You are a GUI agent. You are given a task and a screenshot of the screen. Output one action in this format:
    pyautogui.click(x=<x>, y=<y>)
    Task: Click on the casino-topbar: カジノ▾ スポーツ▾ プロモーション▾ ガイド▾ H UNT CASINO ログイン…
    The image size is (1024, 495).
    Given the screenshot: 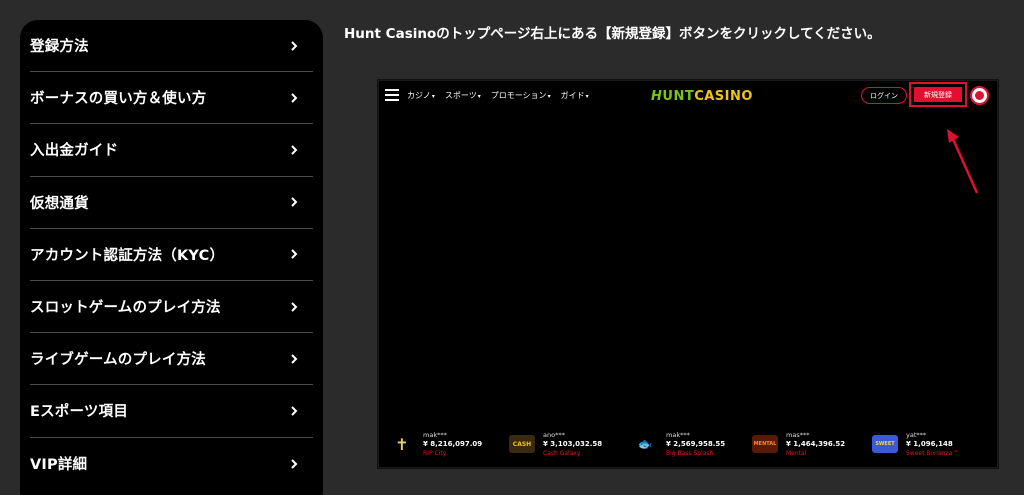 What is the action you would take?
    pyautogui.click(x=688, y=96)
    